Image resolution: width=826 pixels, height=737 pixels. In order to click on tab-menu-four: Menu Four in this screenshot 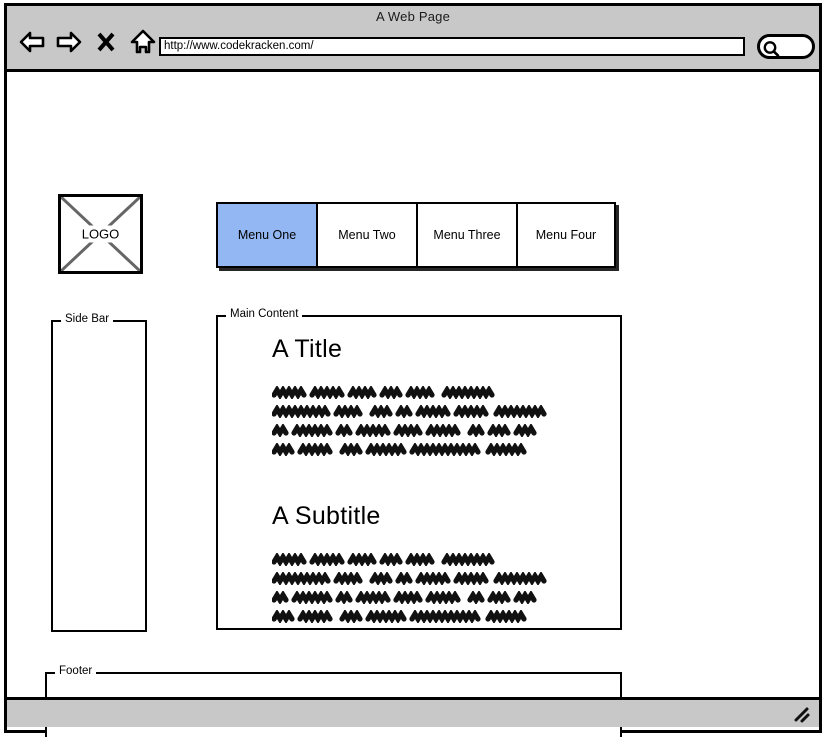, I will do `click(566, 235)`.